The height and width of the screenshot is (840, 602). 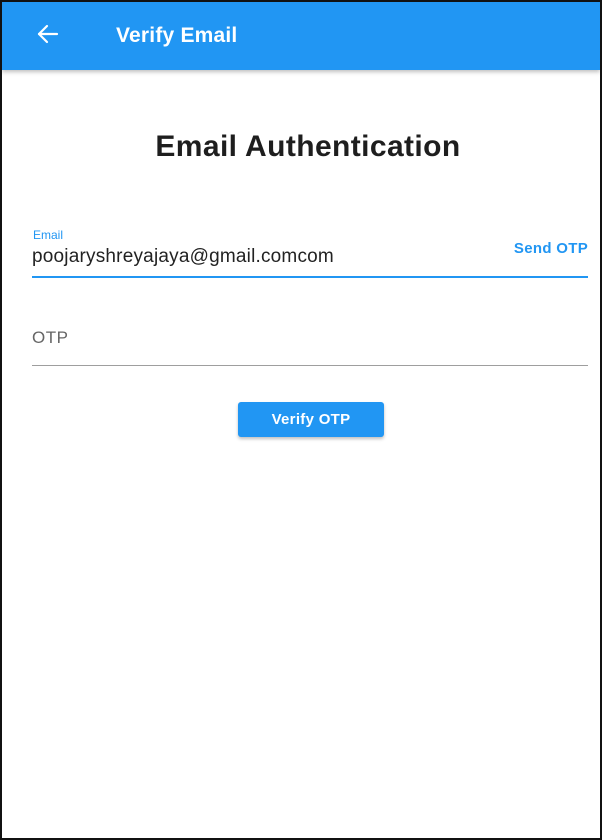 I want to click on app-bar: Verify Email, so click(x=301, y=36).